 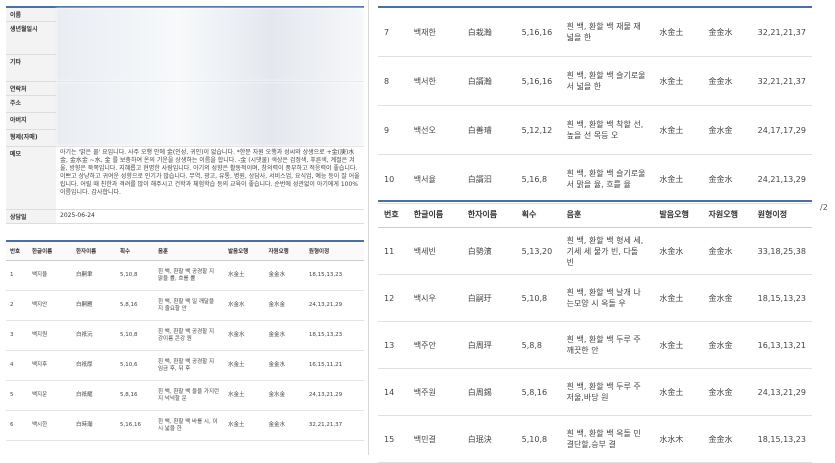 I want to click on cell-kor: 백주안, so click(x=434, y=345).